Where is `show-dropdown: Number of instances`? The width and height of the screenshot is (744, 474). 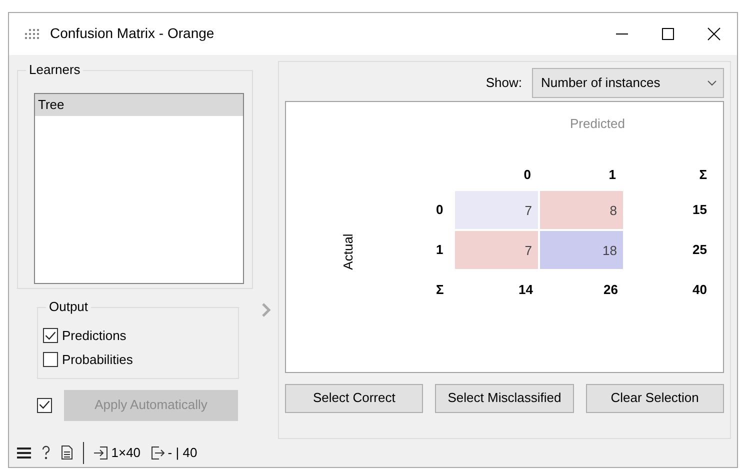
show-dropdown: Number of instances is located at coordinates (628, 83).